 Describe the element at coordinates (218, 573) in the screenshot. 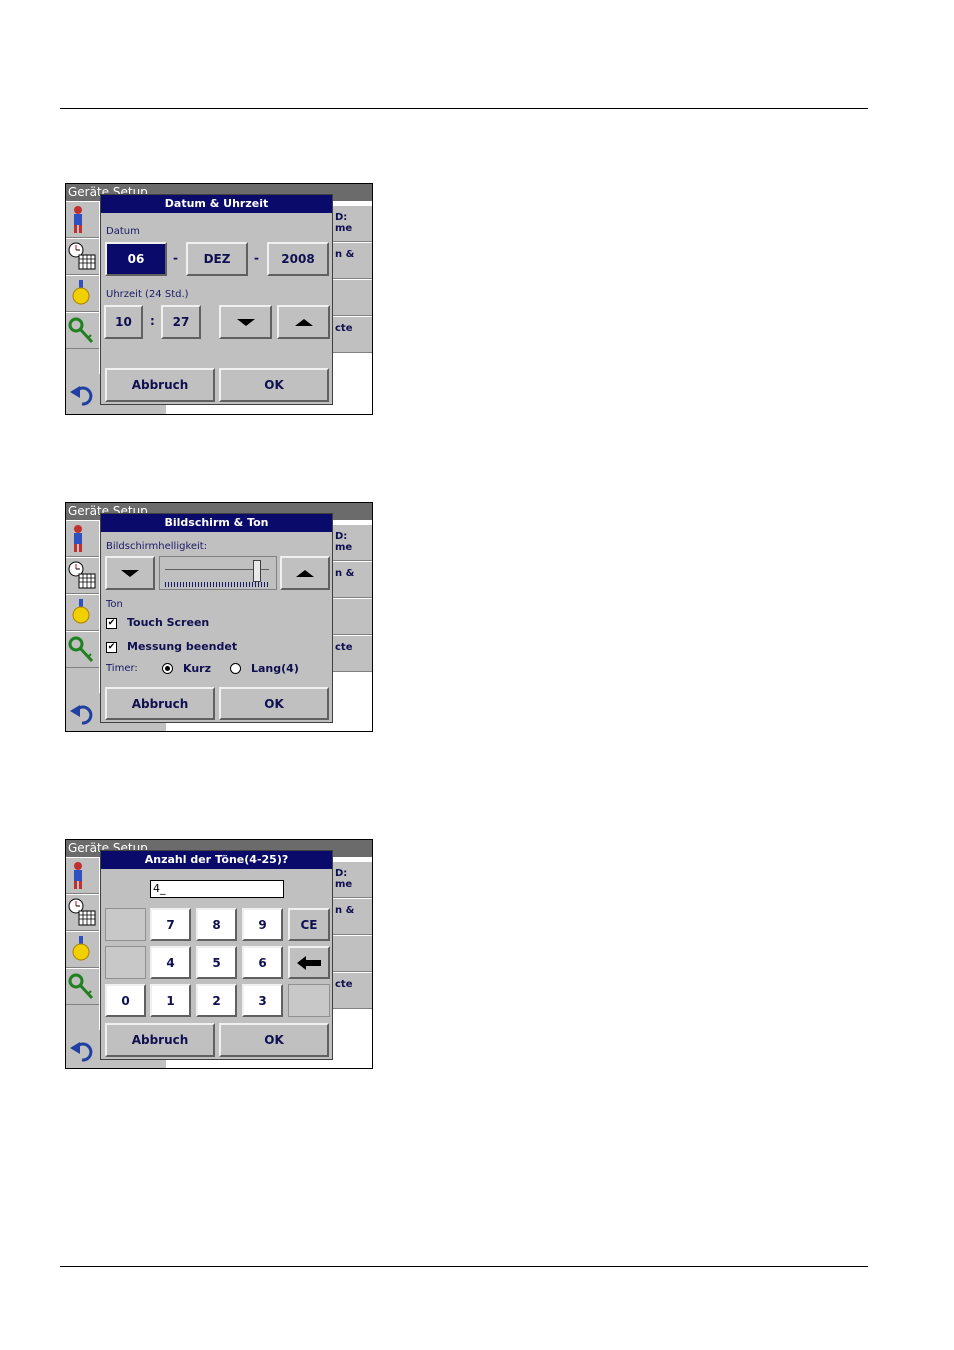

I see `brightness-slider` at that location.